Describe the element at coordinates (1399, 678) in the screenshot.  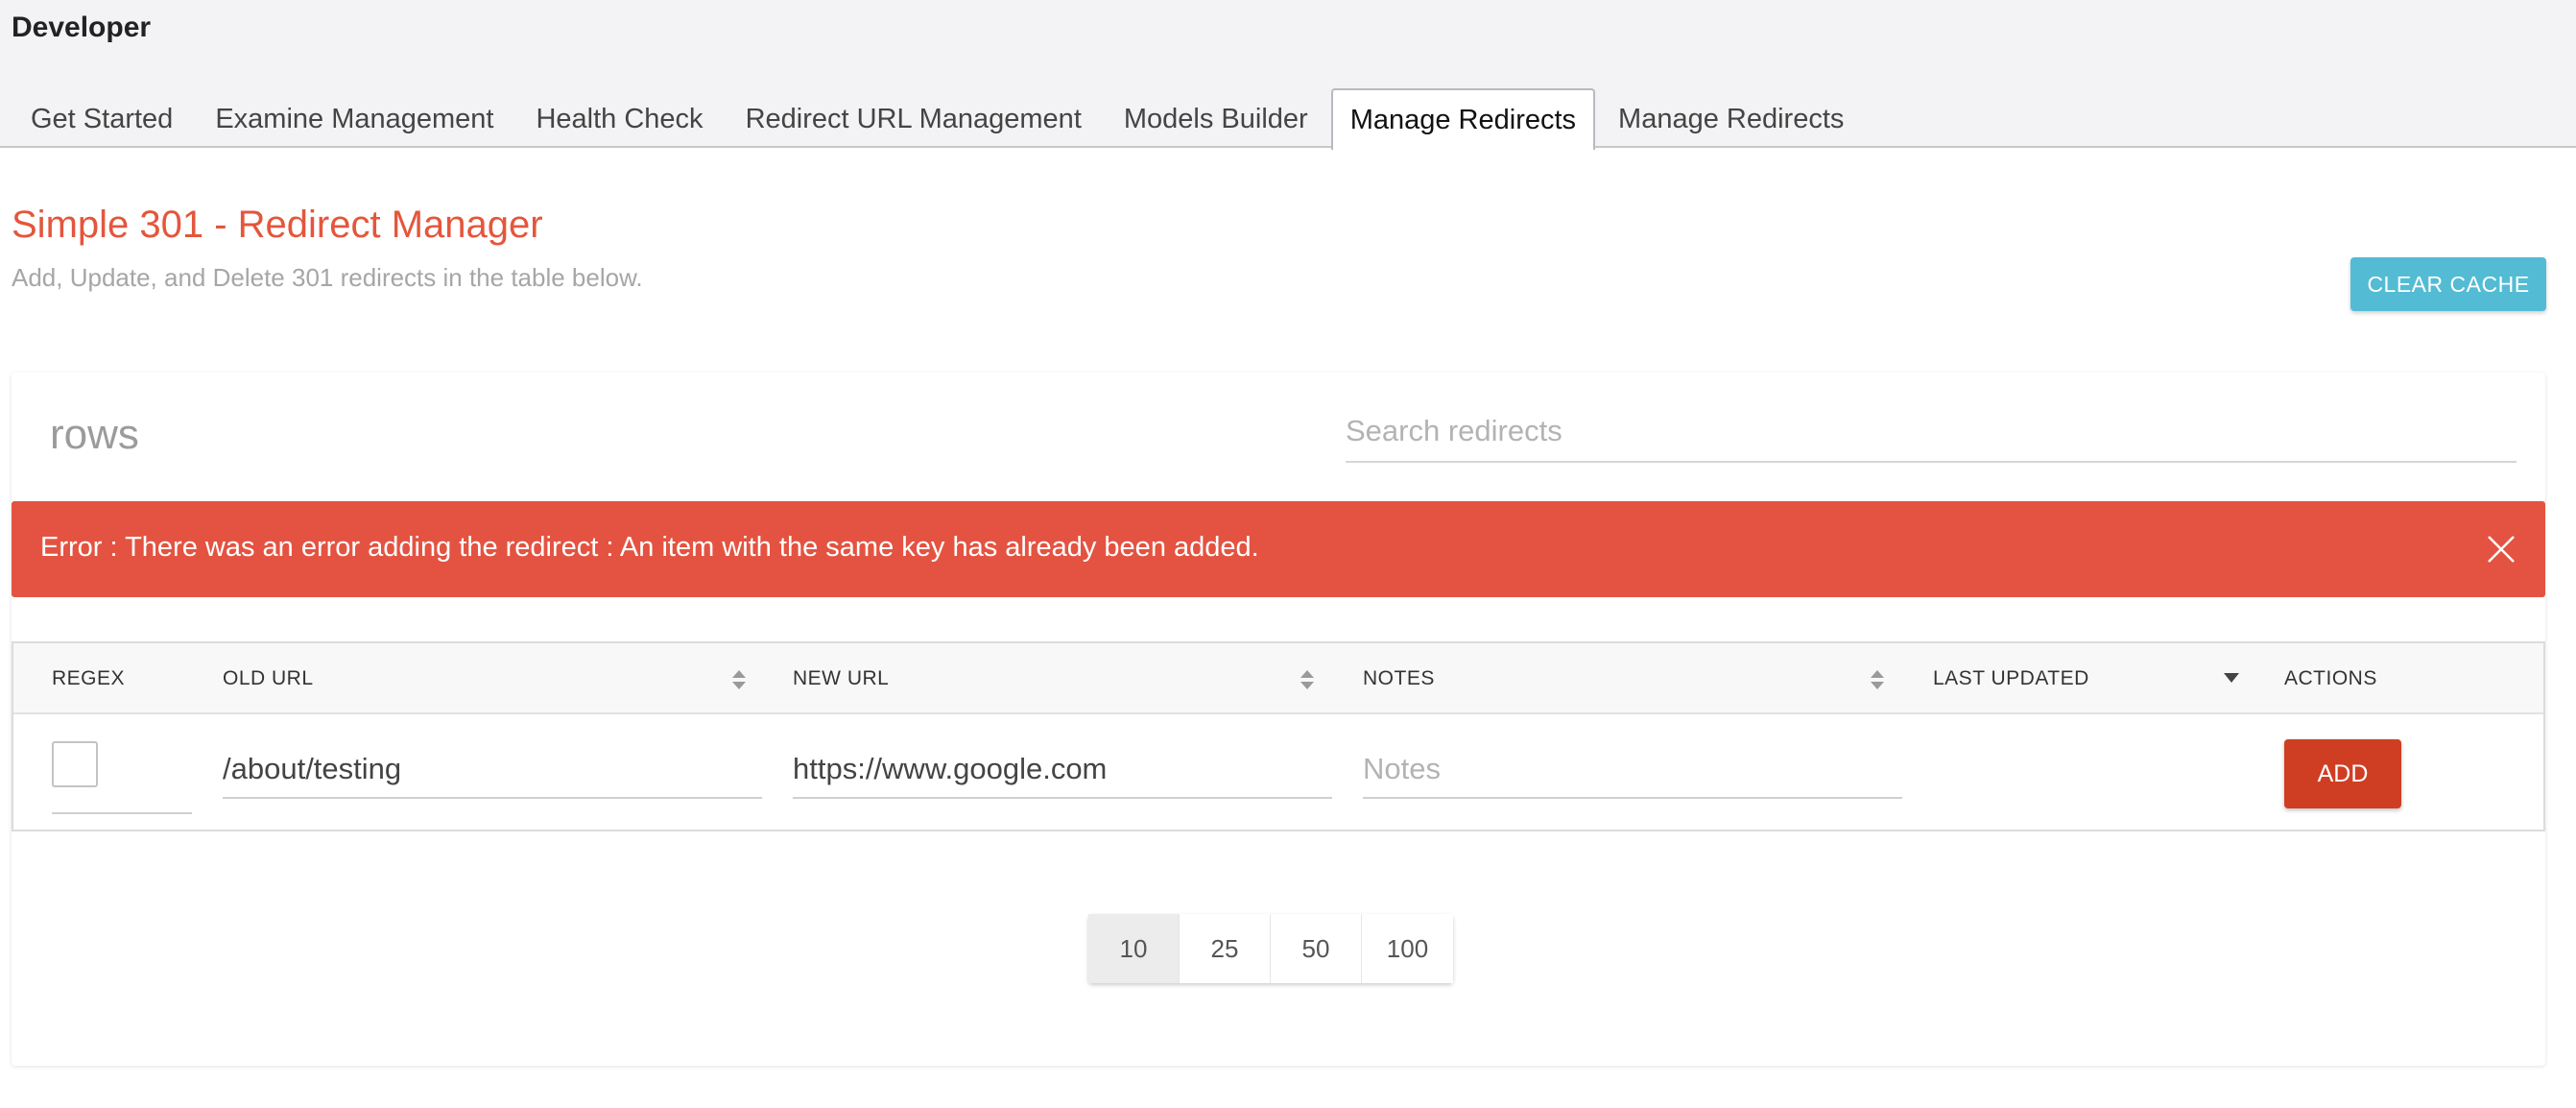
I see `header-notes: NOTES` at that location.